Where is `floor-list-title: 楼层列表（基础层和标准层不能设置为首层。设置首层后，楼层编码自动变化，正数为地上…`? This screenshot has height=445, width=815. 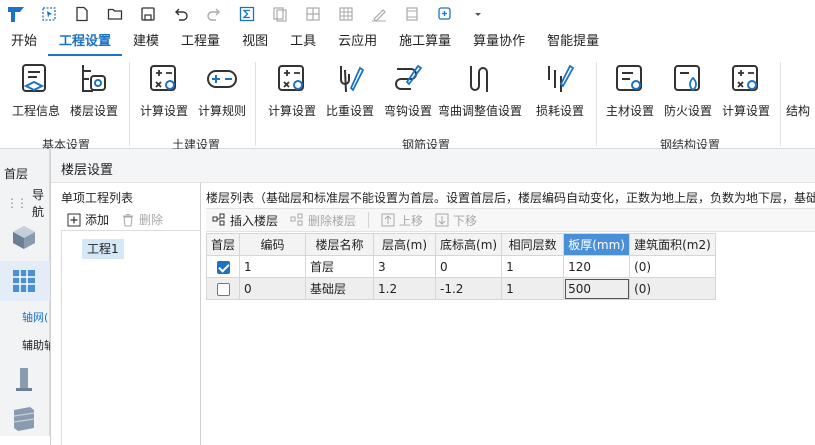 floor-list-title: 楼层列表（基础层和标准层不能设置为首层。设置首层后，楼层编码自动变化，正数为地上… is located at coordinates (510, 198).